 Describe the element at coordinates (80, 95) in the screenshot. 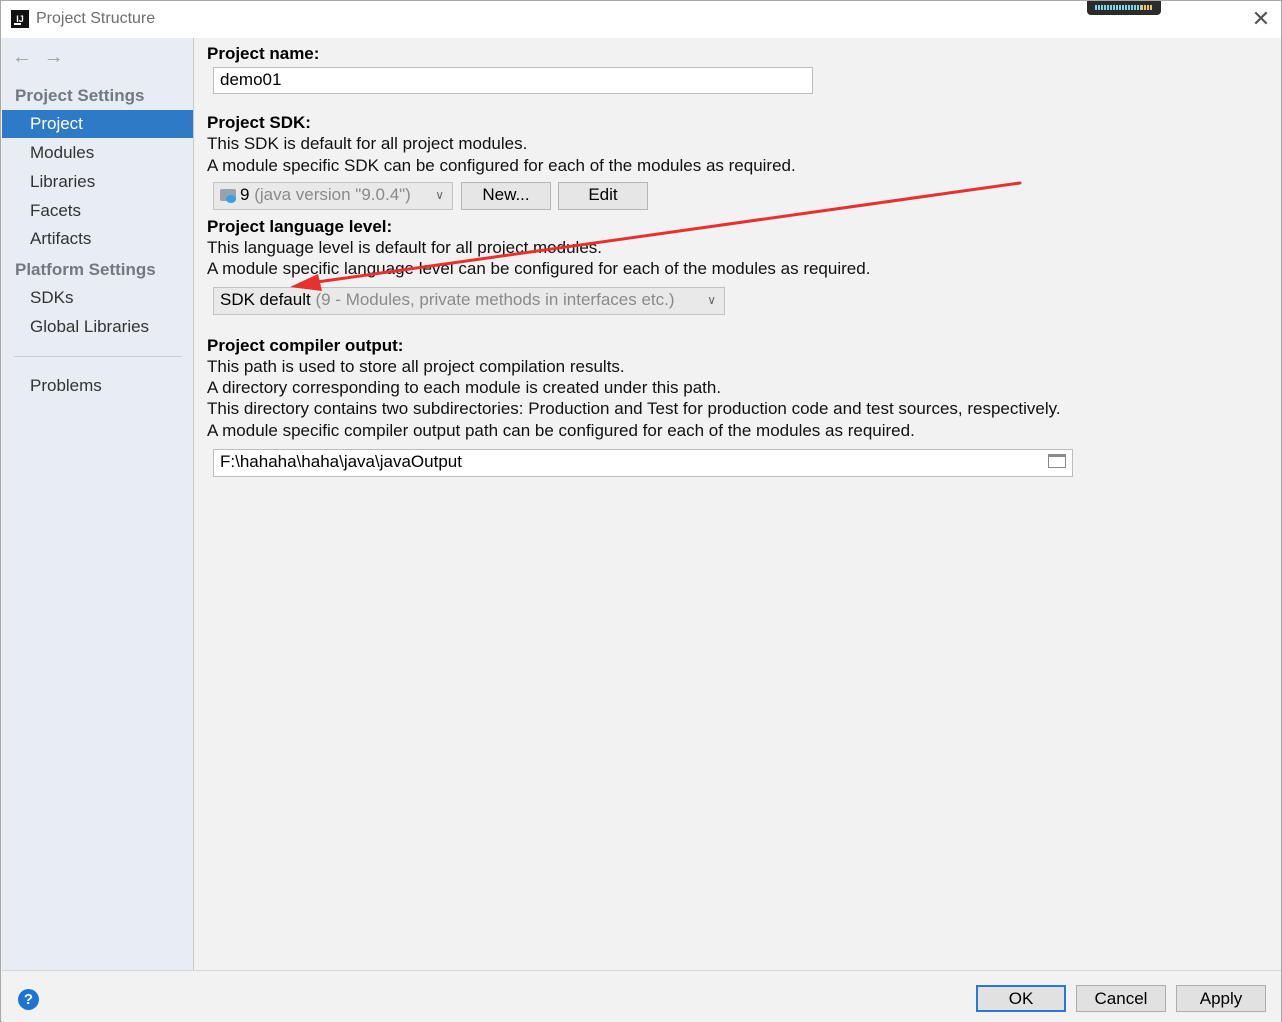

I see `project-settings-header: Project Settings` at that location.